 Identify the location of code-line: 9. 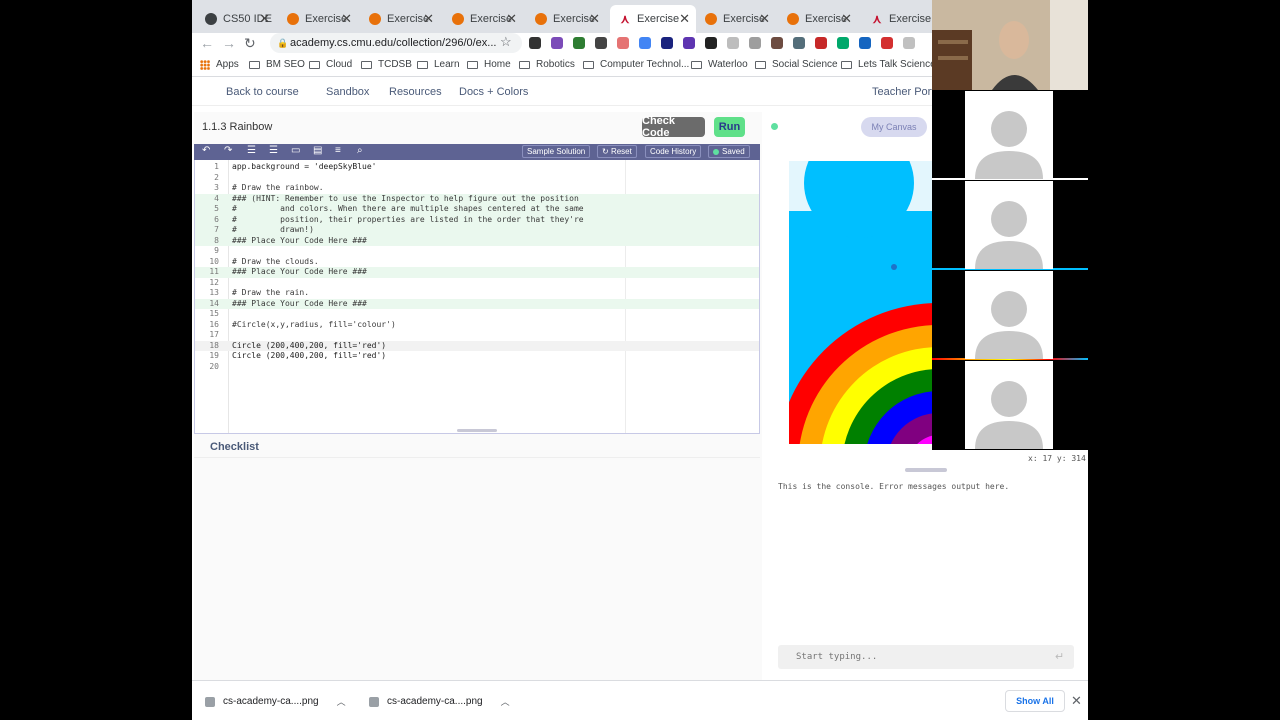
(477, 251).